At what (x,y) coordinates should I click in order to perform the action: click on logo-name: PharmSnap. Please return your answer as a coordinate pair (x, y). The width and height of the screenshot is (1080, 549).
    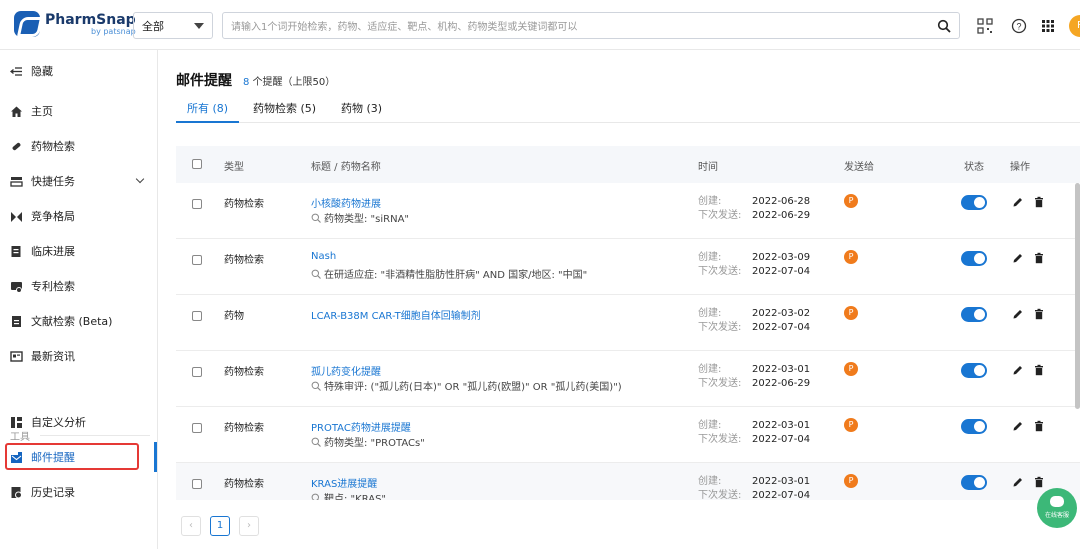
    Looking at the image, I should click on (90, 19).